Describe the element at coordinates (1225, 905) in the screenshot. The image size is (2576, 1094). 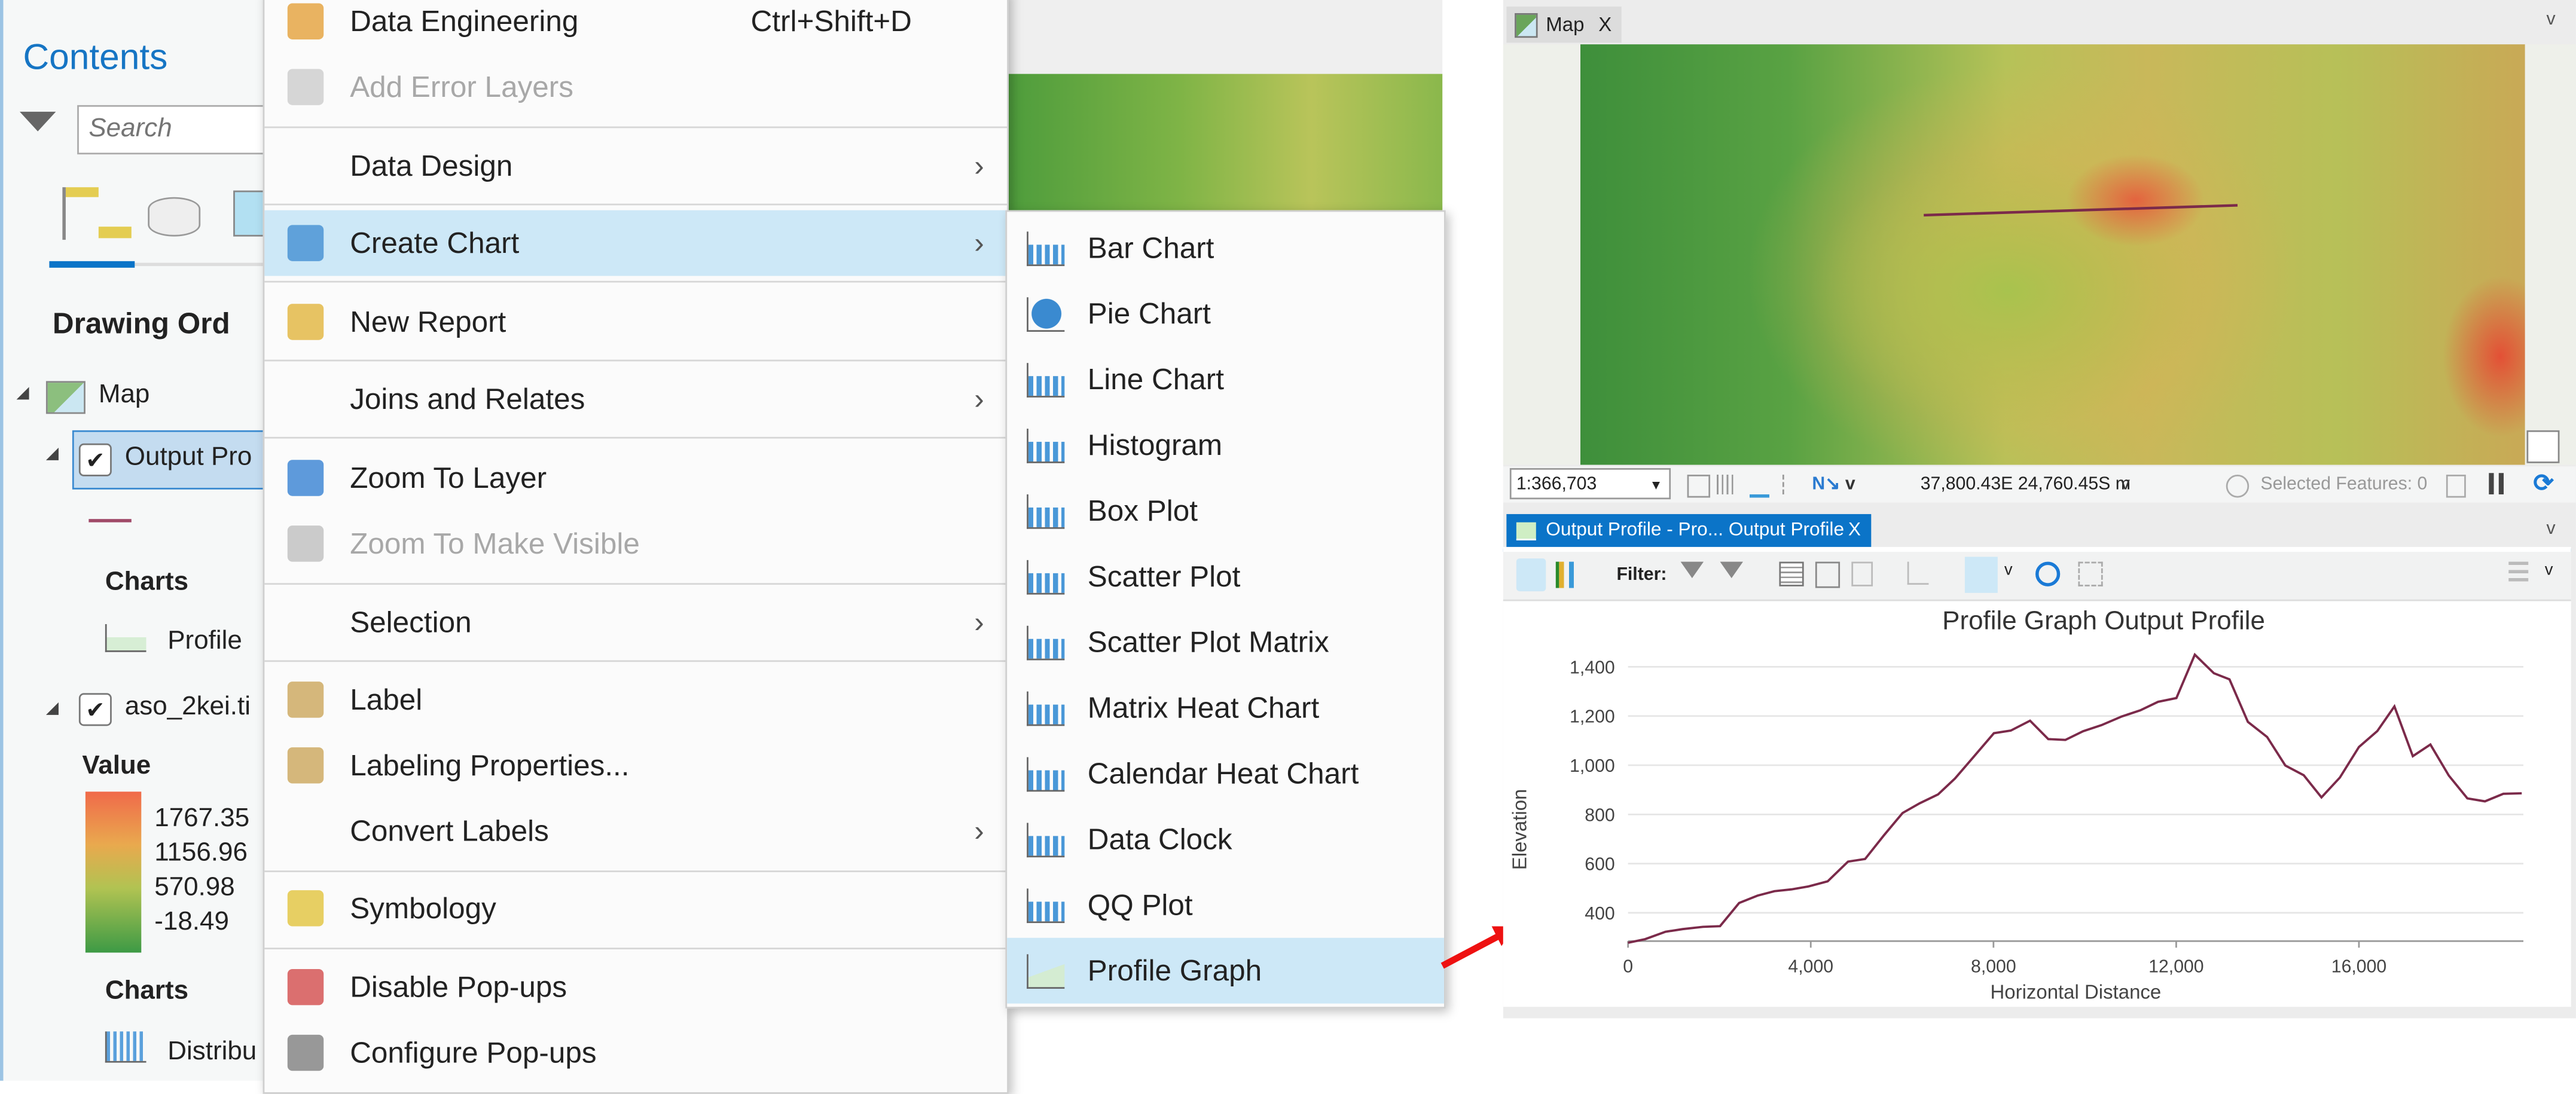
I see `submenu-item-qq-plot: QQ Plot` at that location.